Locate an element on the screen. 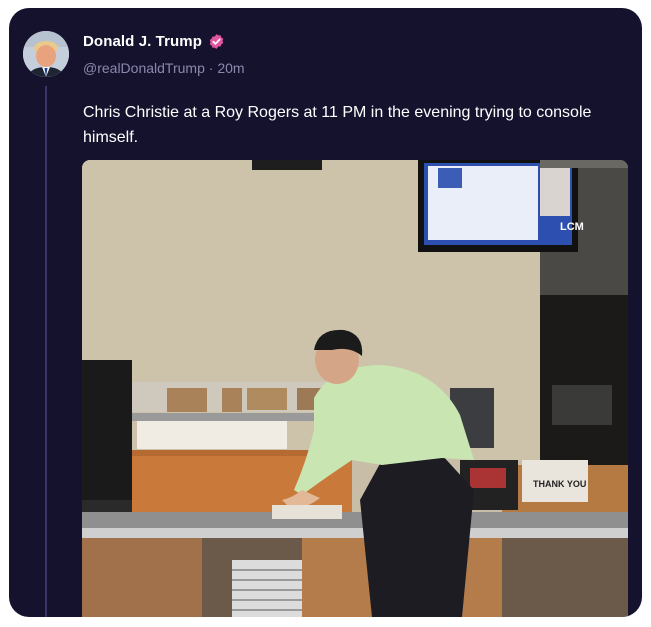  post-timestamp: 20m is located at coordinates (230, 68).